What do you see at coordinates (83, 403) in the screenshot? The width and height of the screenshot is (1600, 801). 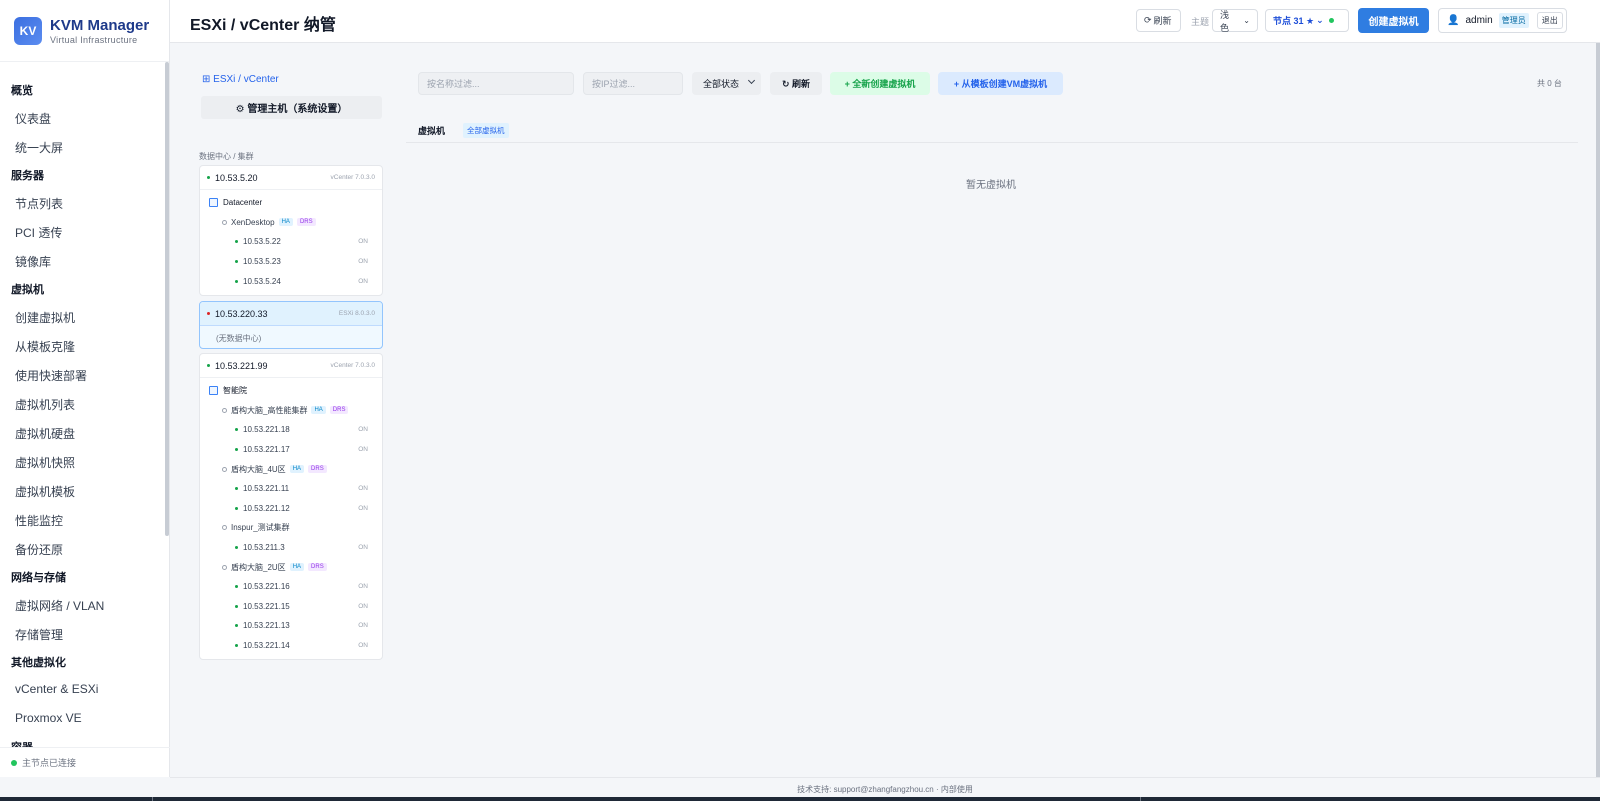 I see `sidebar-item: 虚拟机列表` at bounding box center [83, 403].